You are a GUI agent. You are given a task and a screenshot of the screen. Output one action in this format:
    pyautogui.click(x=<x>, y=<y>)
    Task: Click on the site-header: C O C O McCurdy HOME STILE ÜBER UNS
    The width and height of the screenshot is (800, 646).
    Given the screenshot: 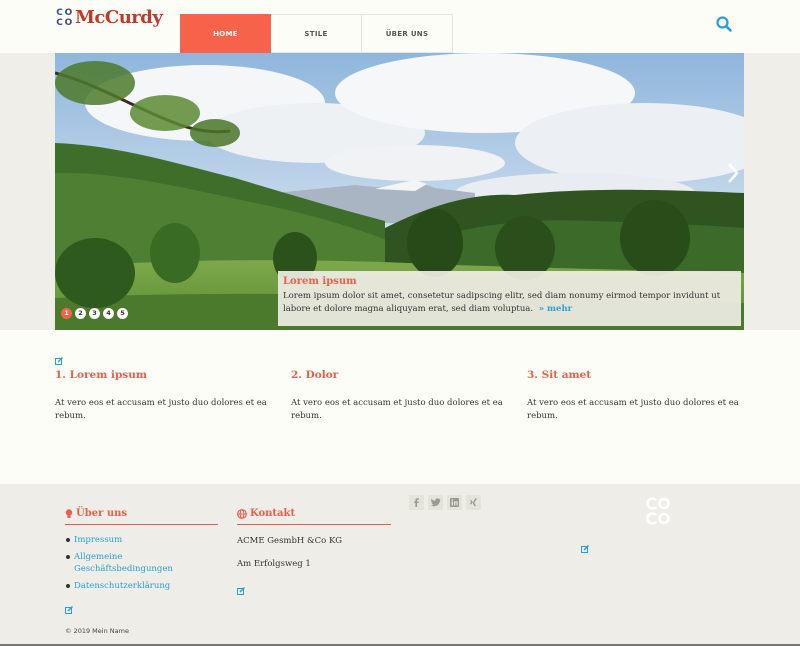 What is the action you would take?
    pyautogui.click(x=400, y=26)
    